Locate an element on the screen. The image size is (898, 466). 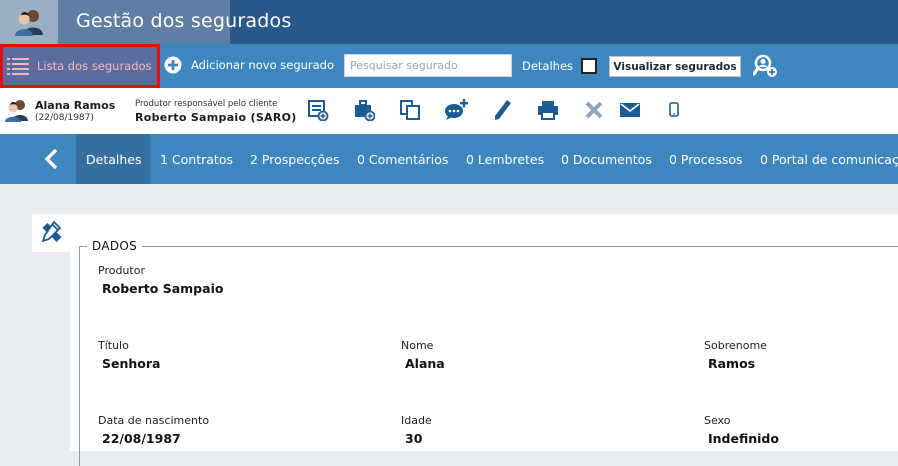
label-title: Título is located at coordinates (113, 345).